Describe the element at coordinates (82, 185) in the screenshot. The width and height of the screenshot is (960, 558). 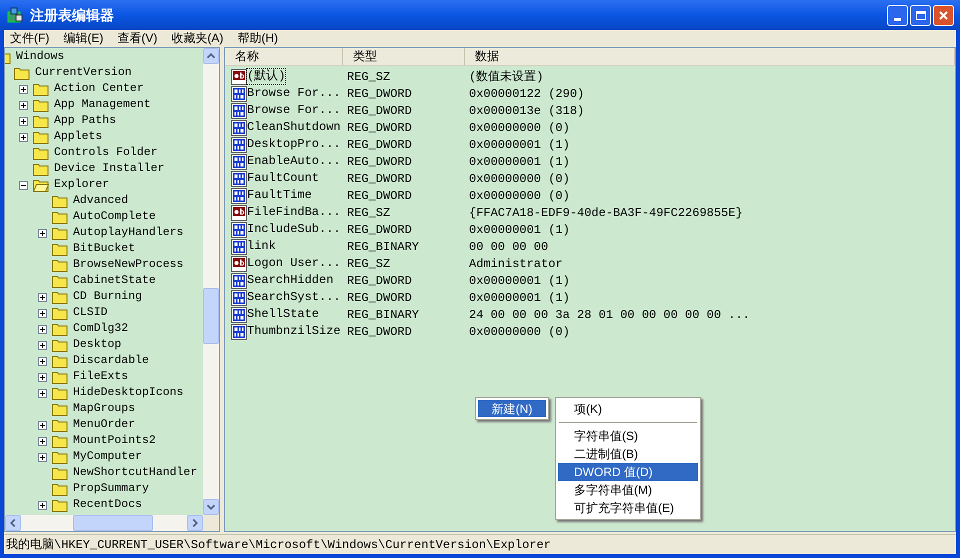
I see `tree-item: Explorer` at that location.